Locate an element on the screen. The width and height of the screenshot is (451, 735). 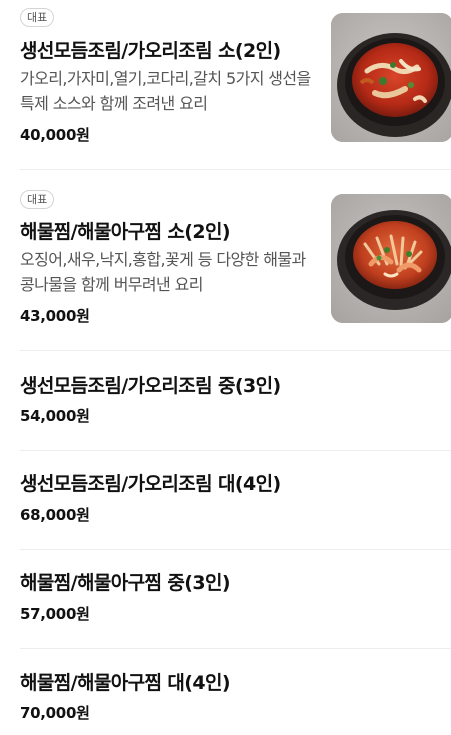
menu-item: 생선모듬조림/가오리조림 중(3인) 54,000원 is located at coordinates (225, 399).